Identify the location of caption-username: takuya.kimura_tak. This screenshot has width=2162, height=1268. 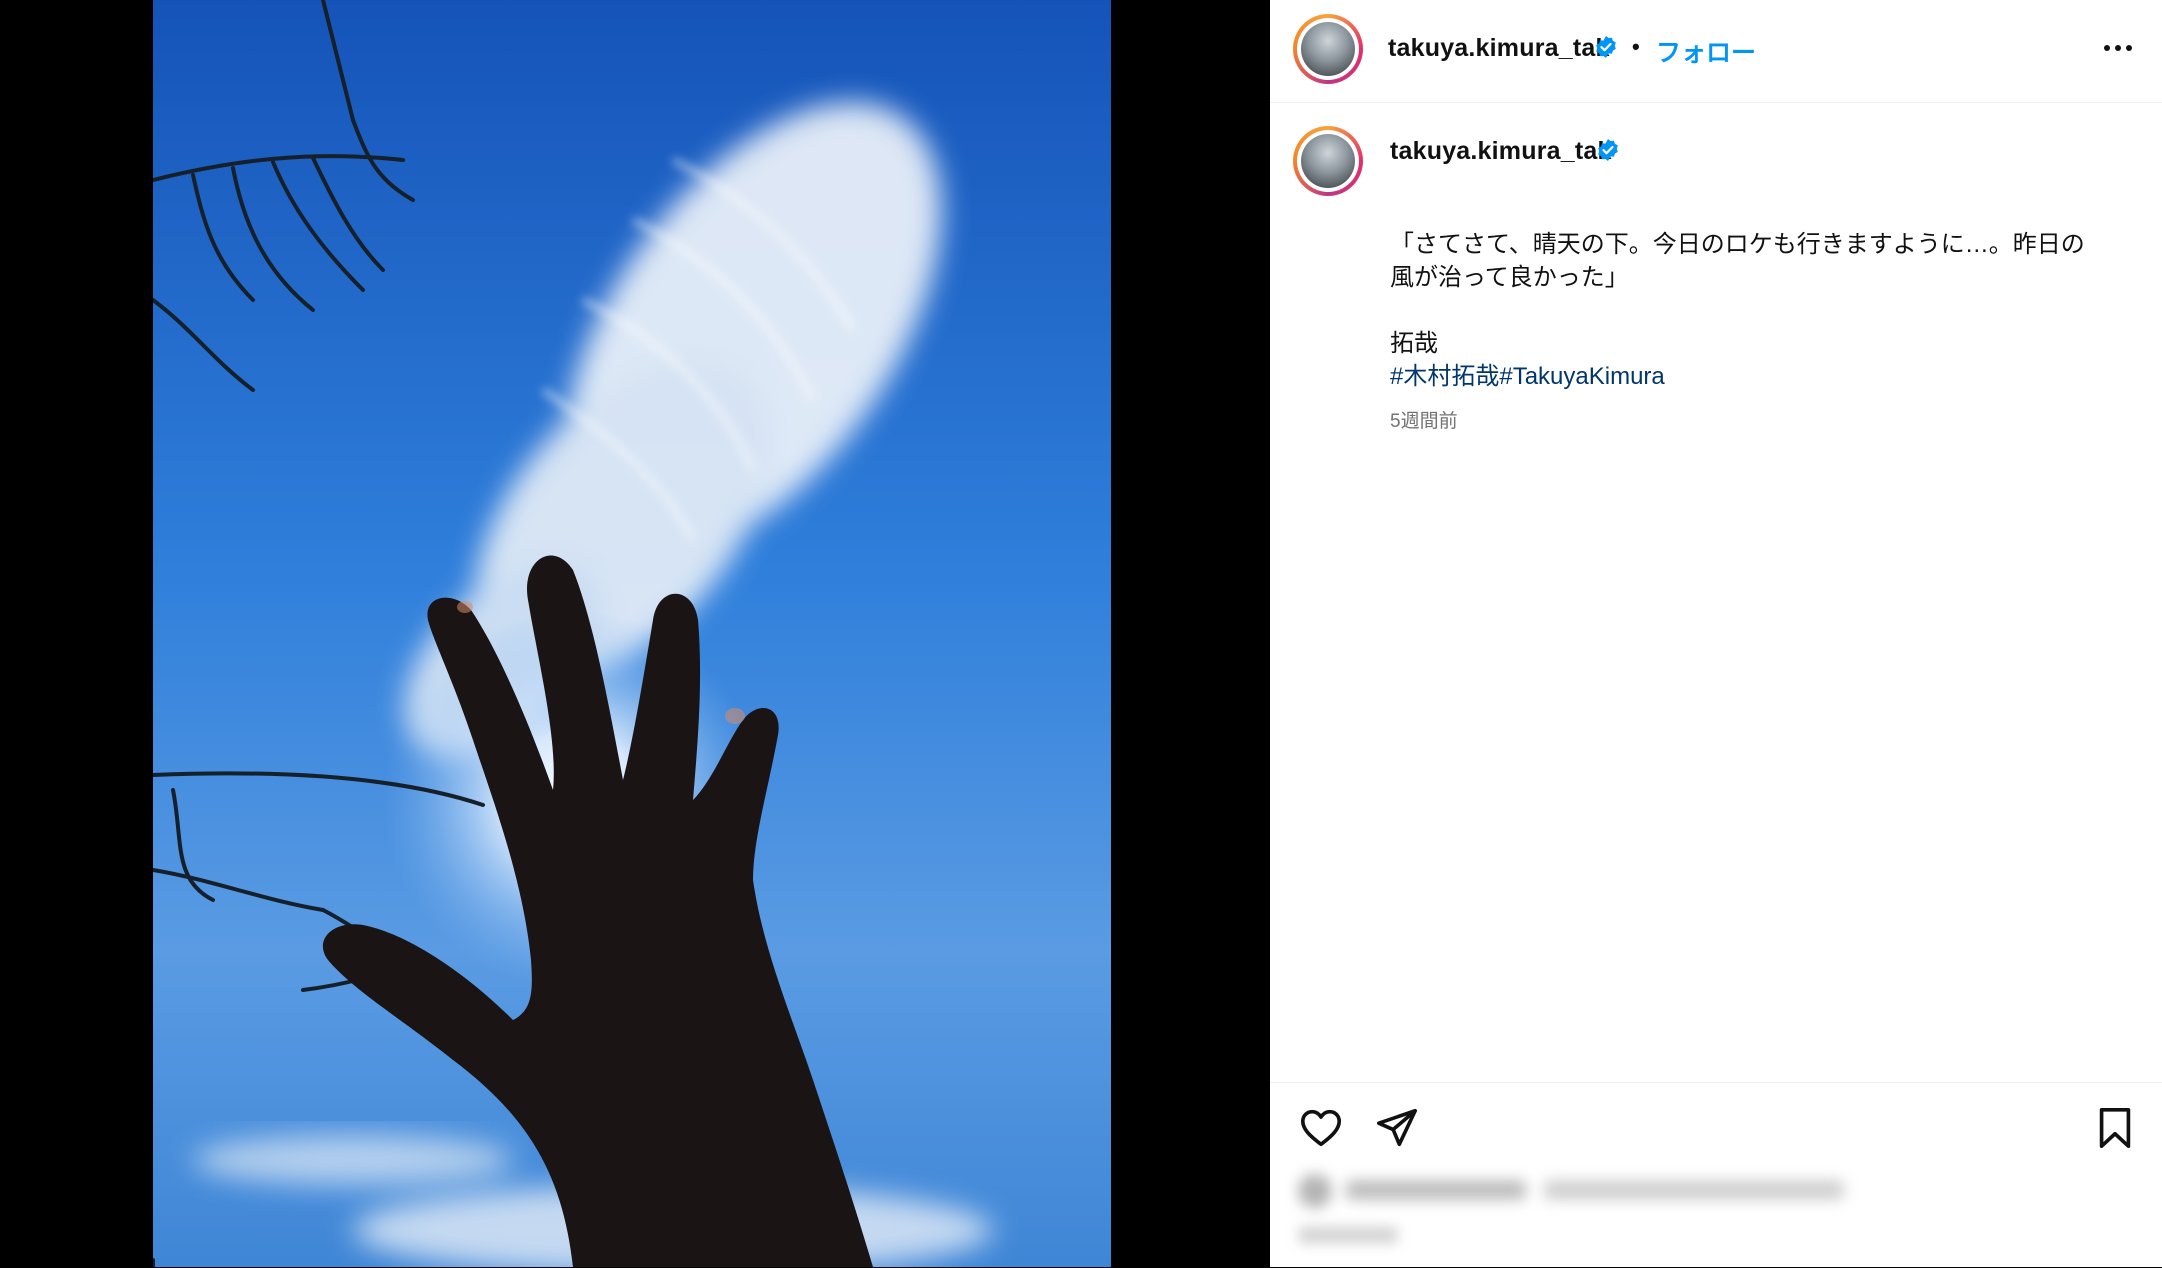
(1501, 151).